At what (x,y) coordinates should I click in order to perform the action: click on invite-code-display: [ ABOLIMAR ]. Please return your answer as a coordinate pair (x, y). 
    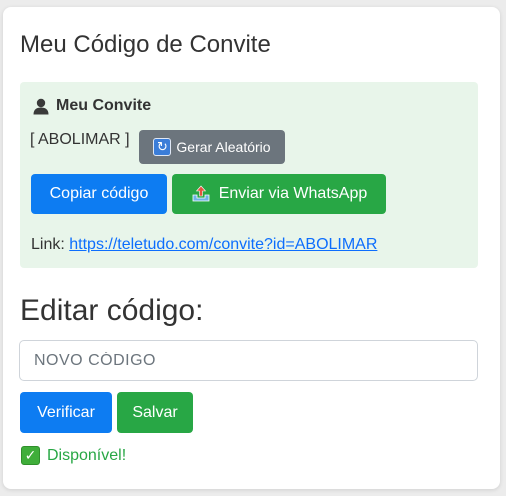
    Looking at the image, I should click on (80, 139).